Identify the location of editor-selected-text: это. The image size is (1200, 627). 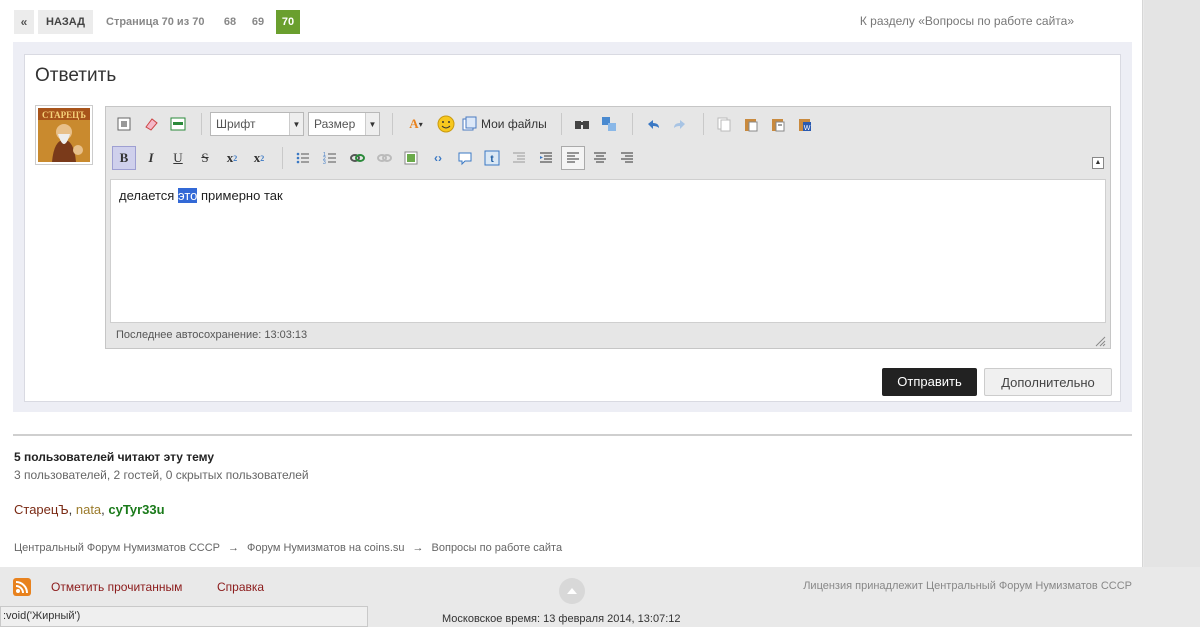
(187, 195).